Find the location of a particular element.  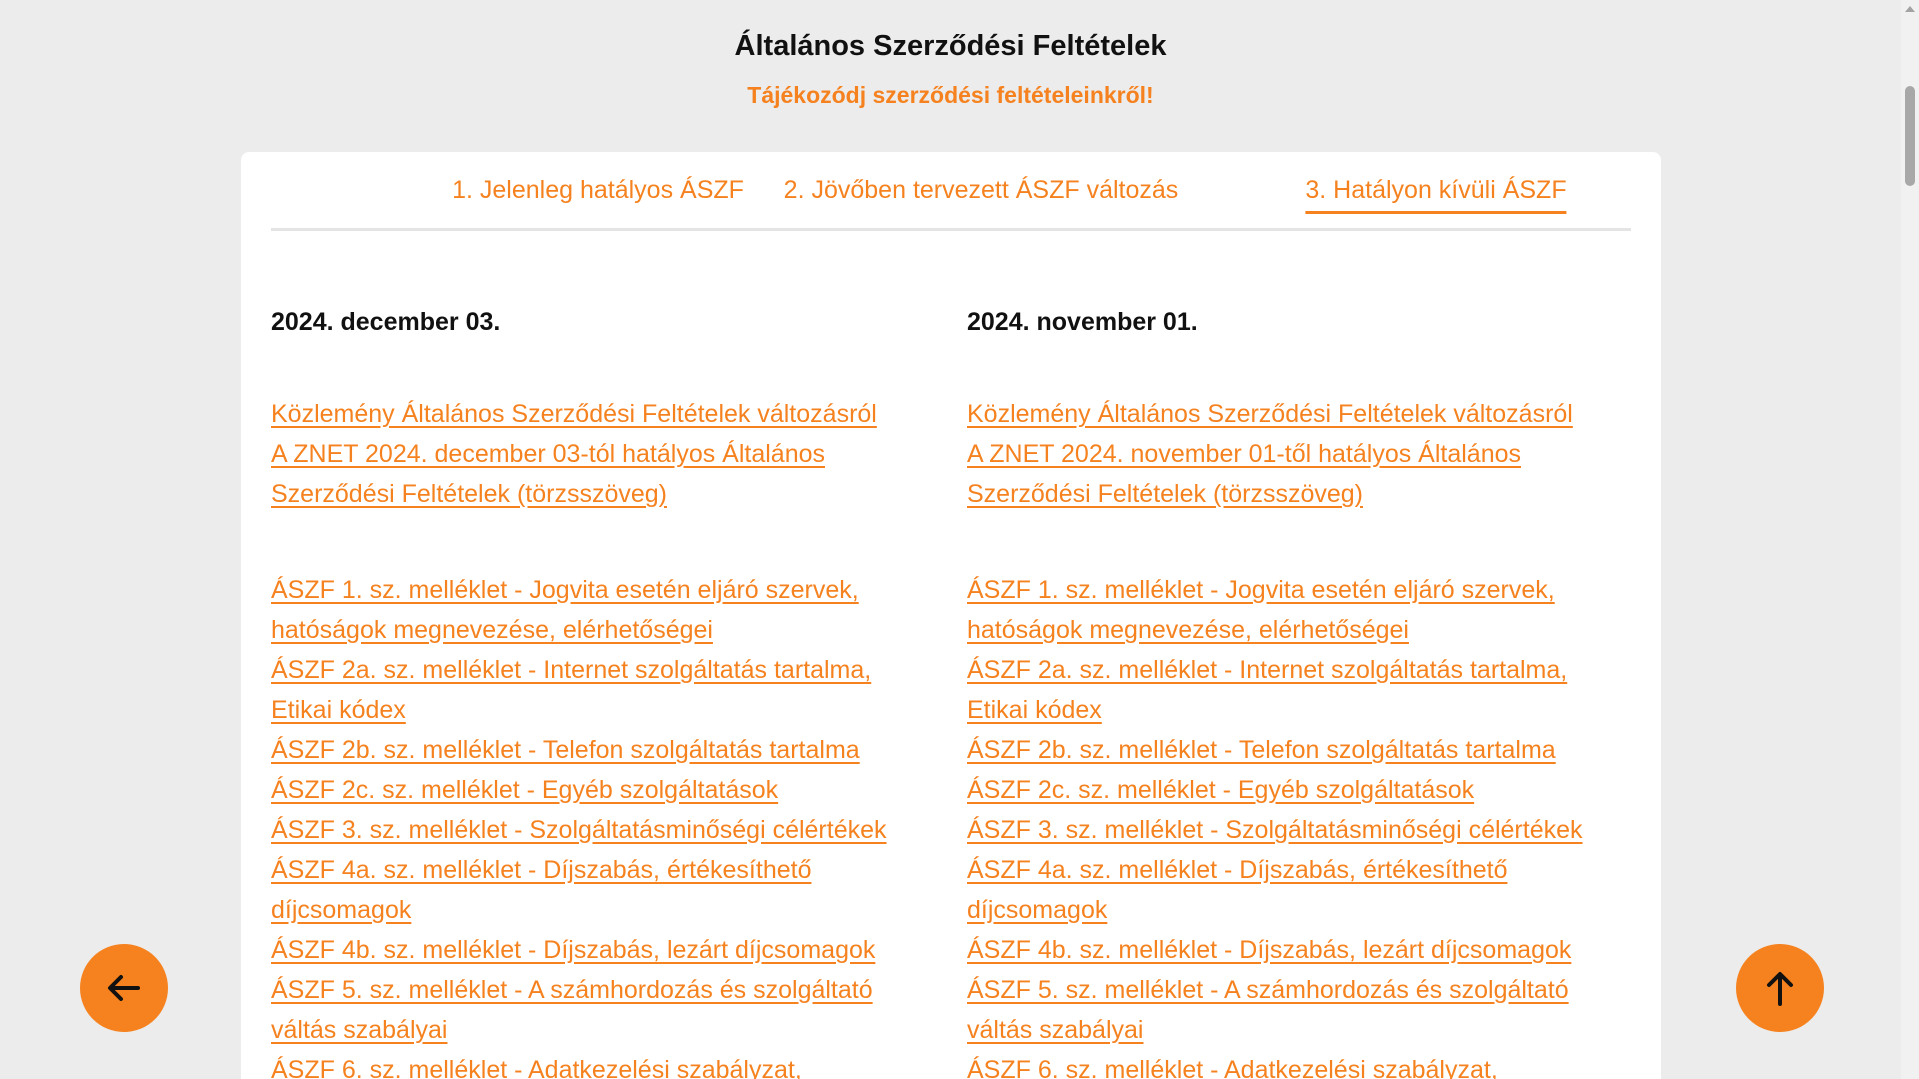

scroll-up-arrow-icon is located at coordinates (1910, 9).